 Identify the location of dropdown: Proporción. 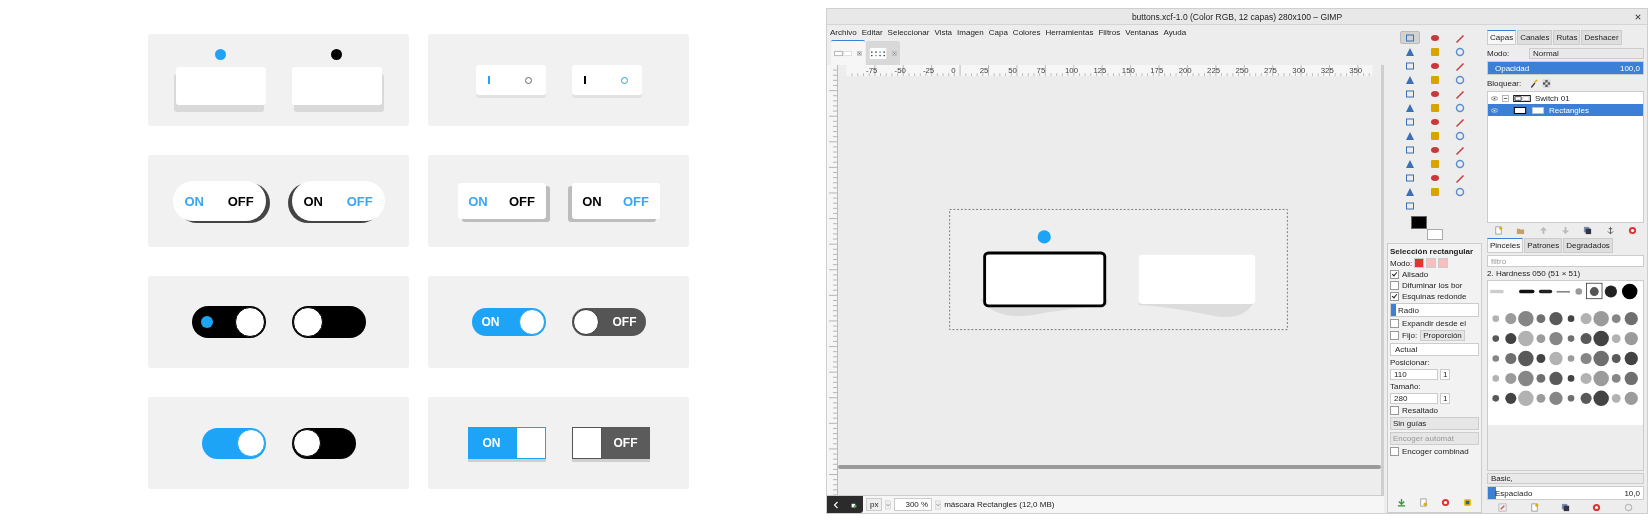
(1442, 335).